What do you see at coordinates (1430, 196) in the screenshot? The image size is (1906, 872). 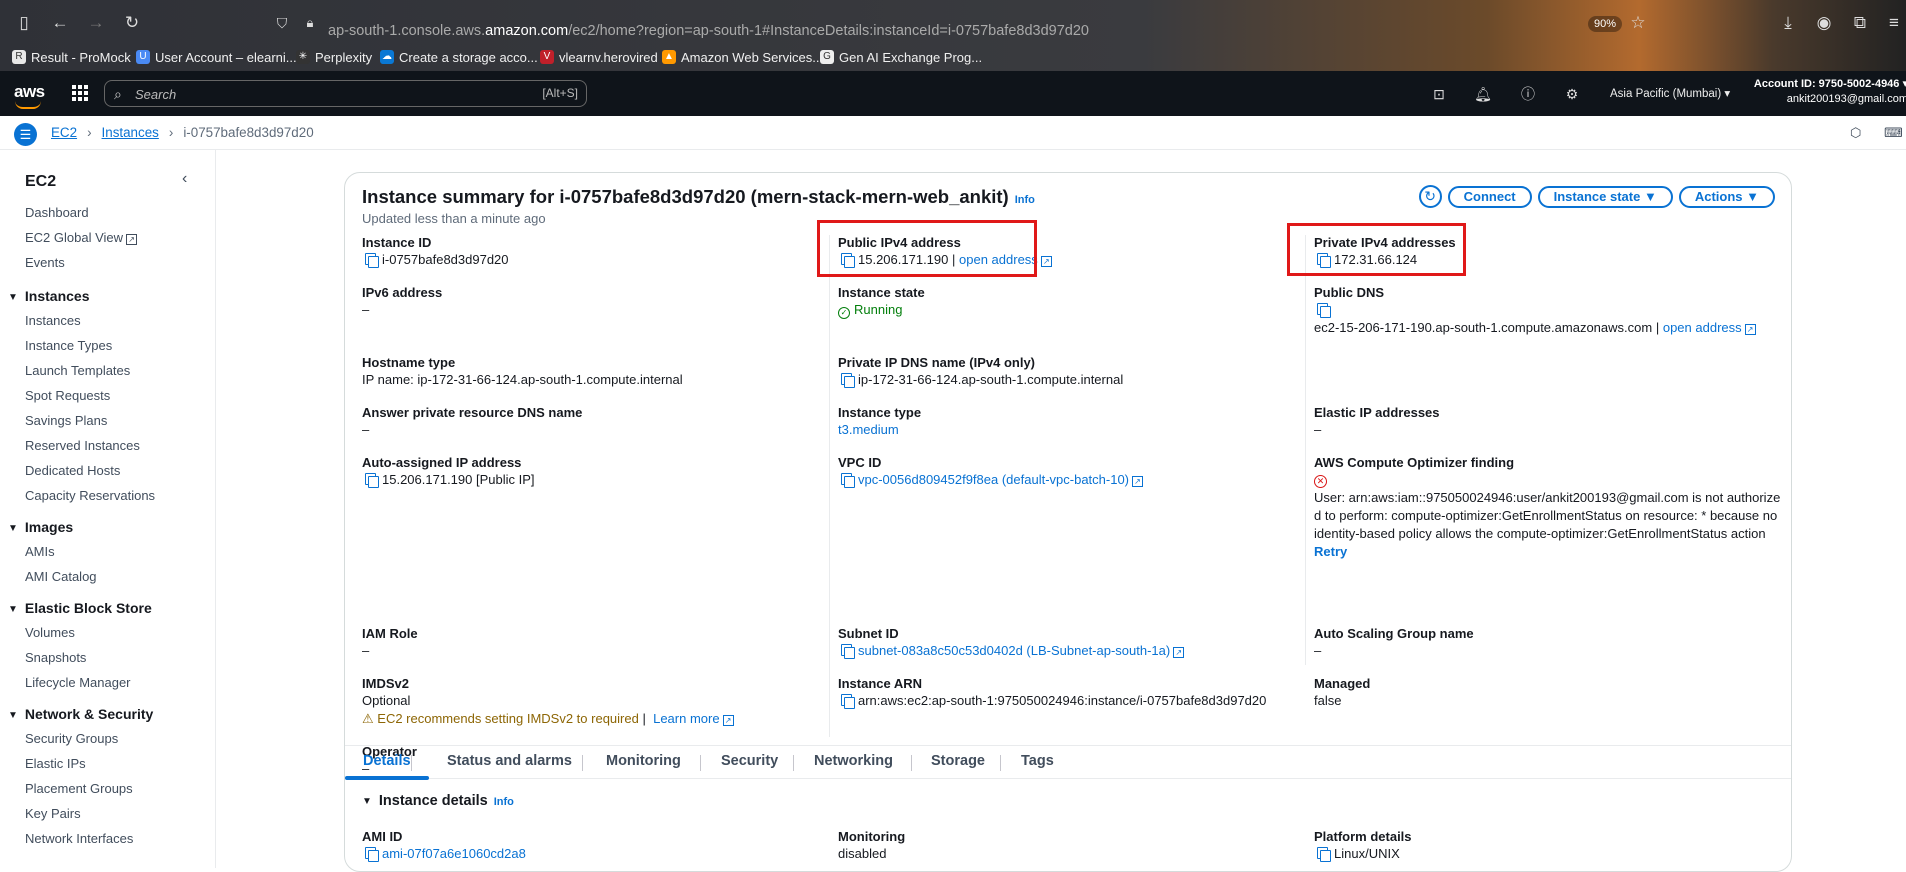 I see `refresh-button: ↻` at bounding box center [1430, 196].